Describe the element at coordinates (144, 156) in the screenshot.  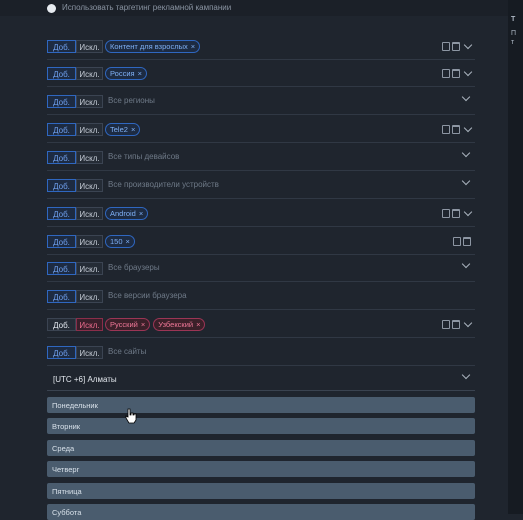
I see `device-types-placeholder: Все типы девайсов` at that location.